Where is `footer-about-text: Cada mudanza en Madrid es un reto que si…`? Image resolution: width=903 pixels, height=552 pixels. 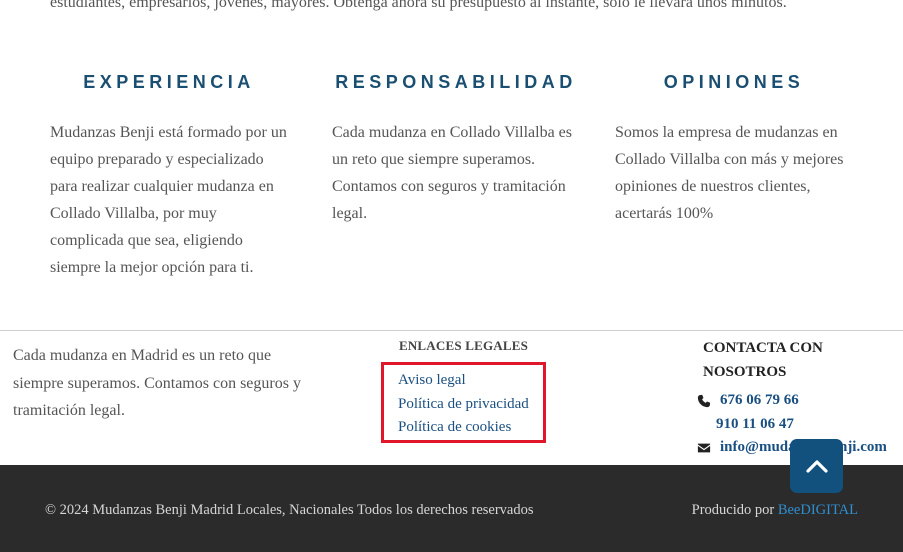
footer-about-text: Cada mudanza en Madrid es un reto que si… is located at coordinates (157, 383).